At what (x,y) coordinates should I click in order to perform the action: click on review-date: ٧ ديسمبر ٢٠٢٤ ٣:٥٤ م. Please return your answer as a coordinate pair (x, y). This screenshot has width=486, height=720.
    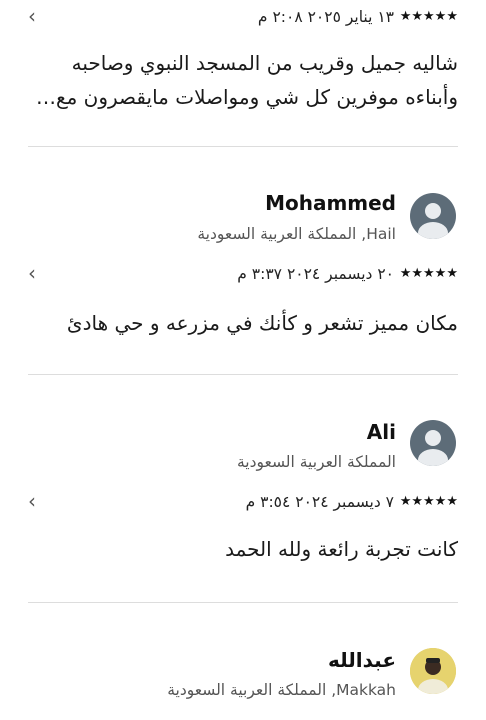
    Looking at the image, I should click on (319, 502).